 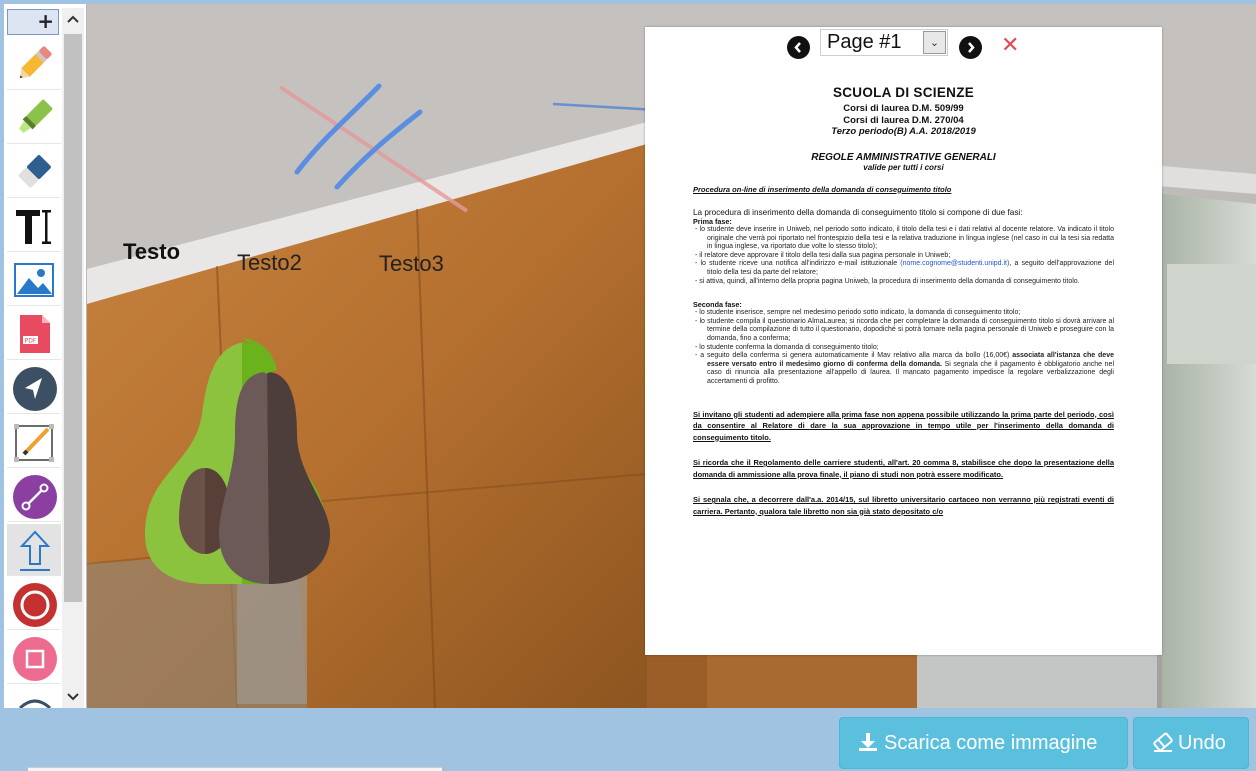 What do you see at coordinates (903, 167) in the screenshot?
I see `doc-rules-sub: valide per tutti i corsi` at bounding box center [903, 167].